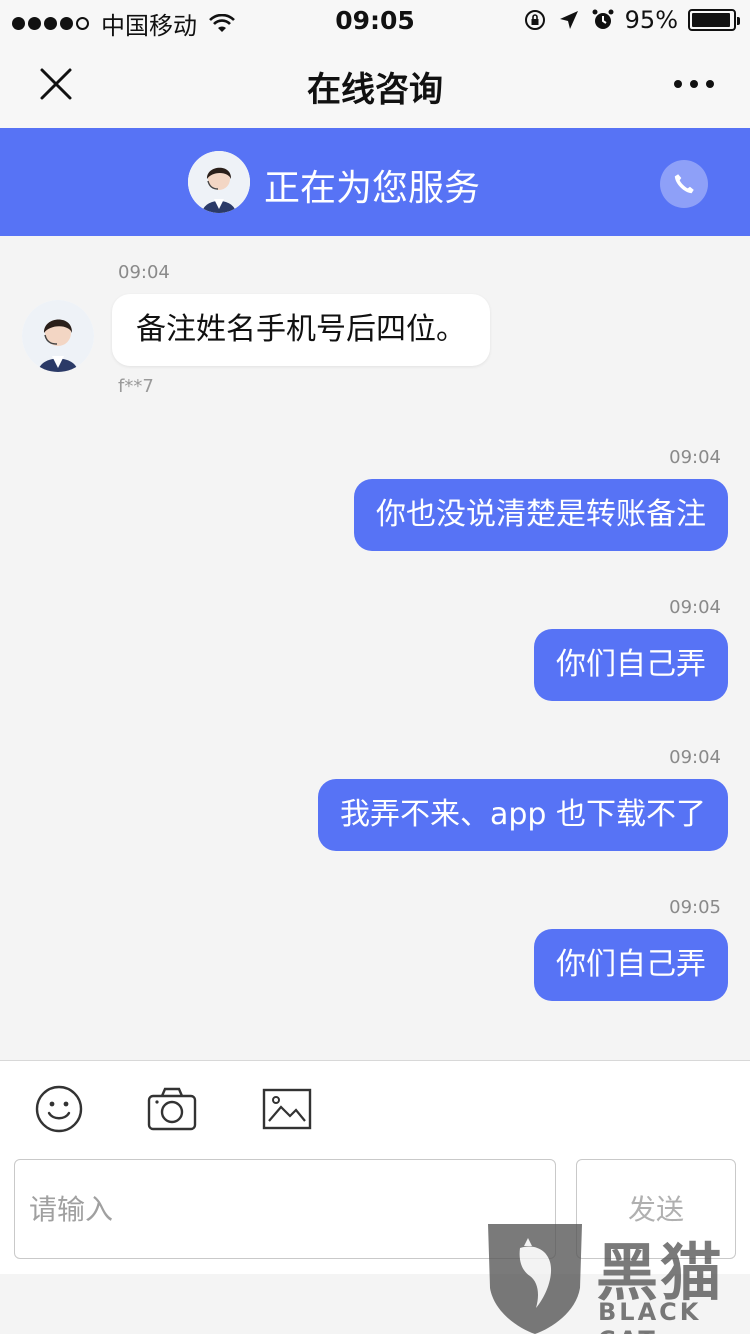  I want to click on message-bubble-outgoing: 我弄不来、app 也下载不了, so click(522, 815).